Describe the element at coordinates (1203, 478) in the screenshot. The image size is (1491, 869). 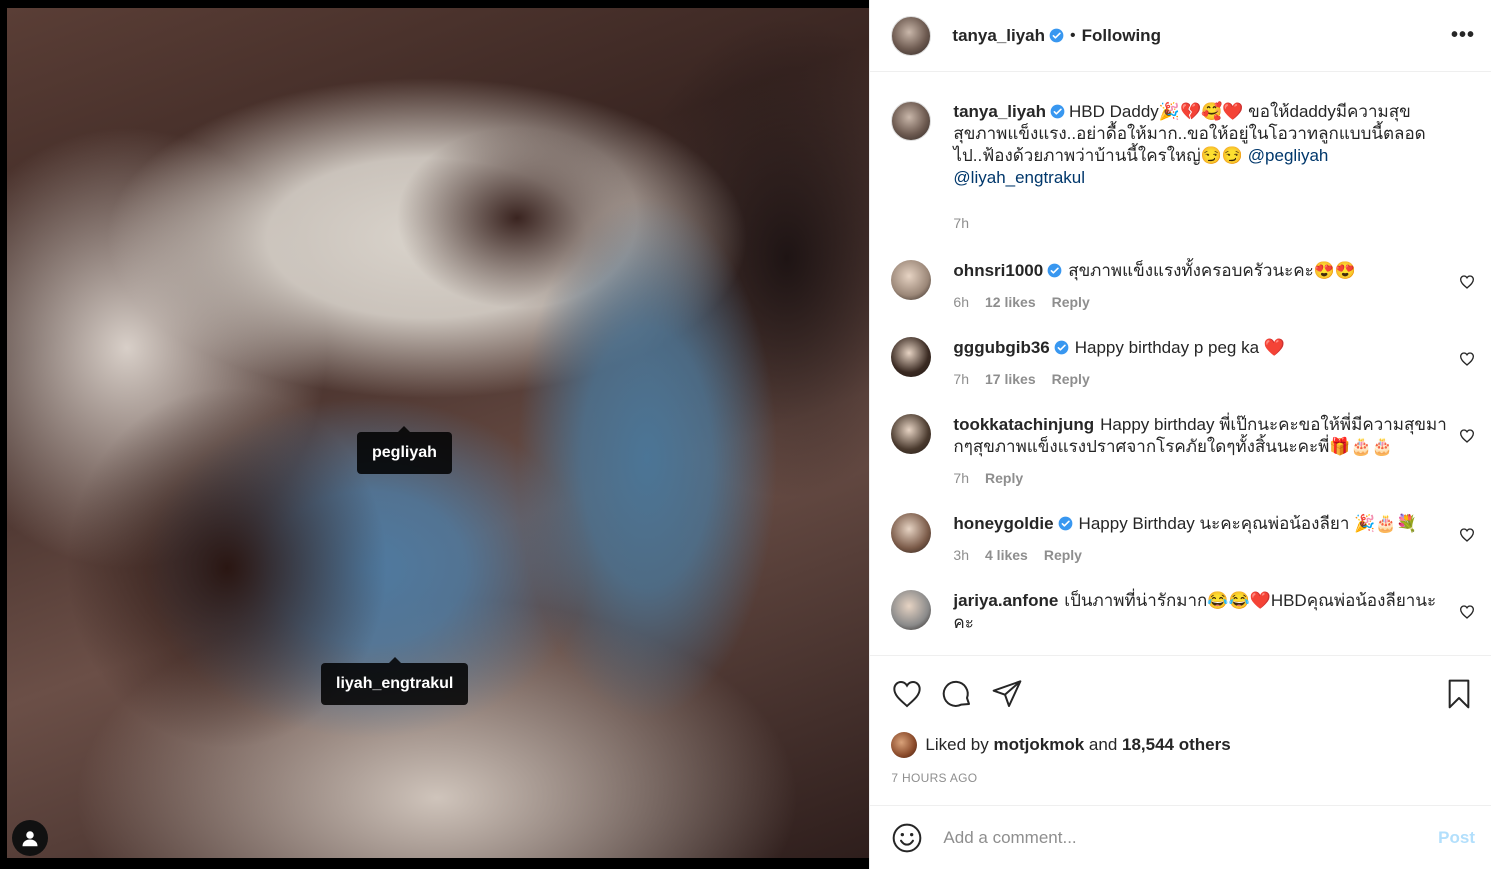
I see `comment-meta: 7h Reply` at that location.